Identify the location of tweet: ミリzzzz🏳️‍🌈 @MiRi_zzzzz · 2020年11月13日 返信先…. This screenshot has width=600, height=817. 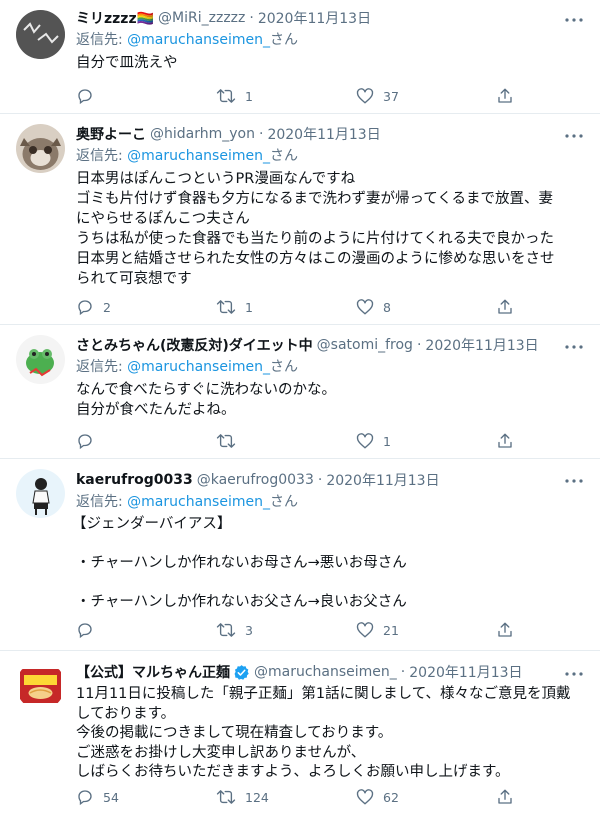
(300, 57).